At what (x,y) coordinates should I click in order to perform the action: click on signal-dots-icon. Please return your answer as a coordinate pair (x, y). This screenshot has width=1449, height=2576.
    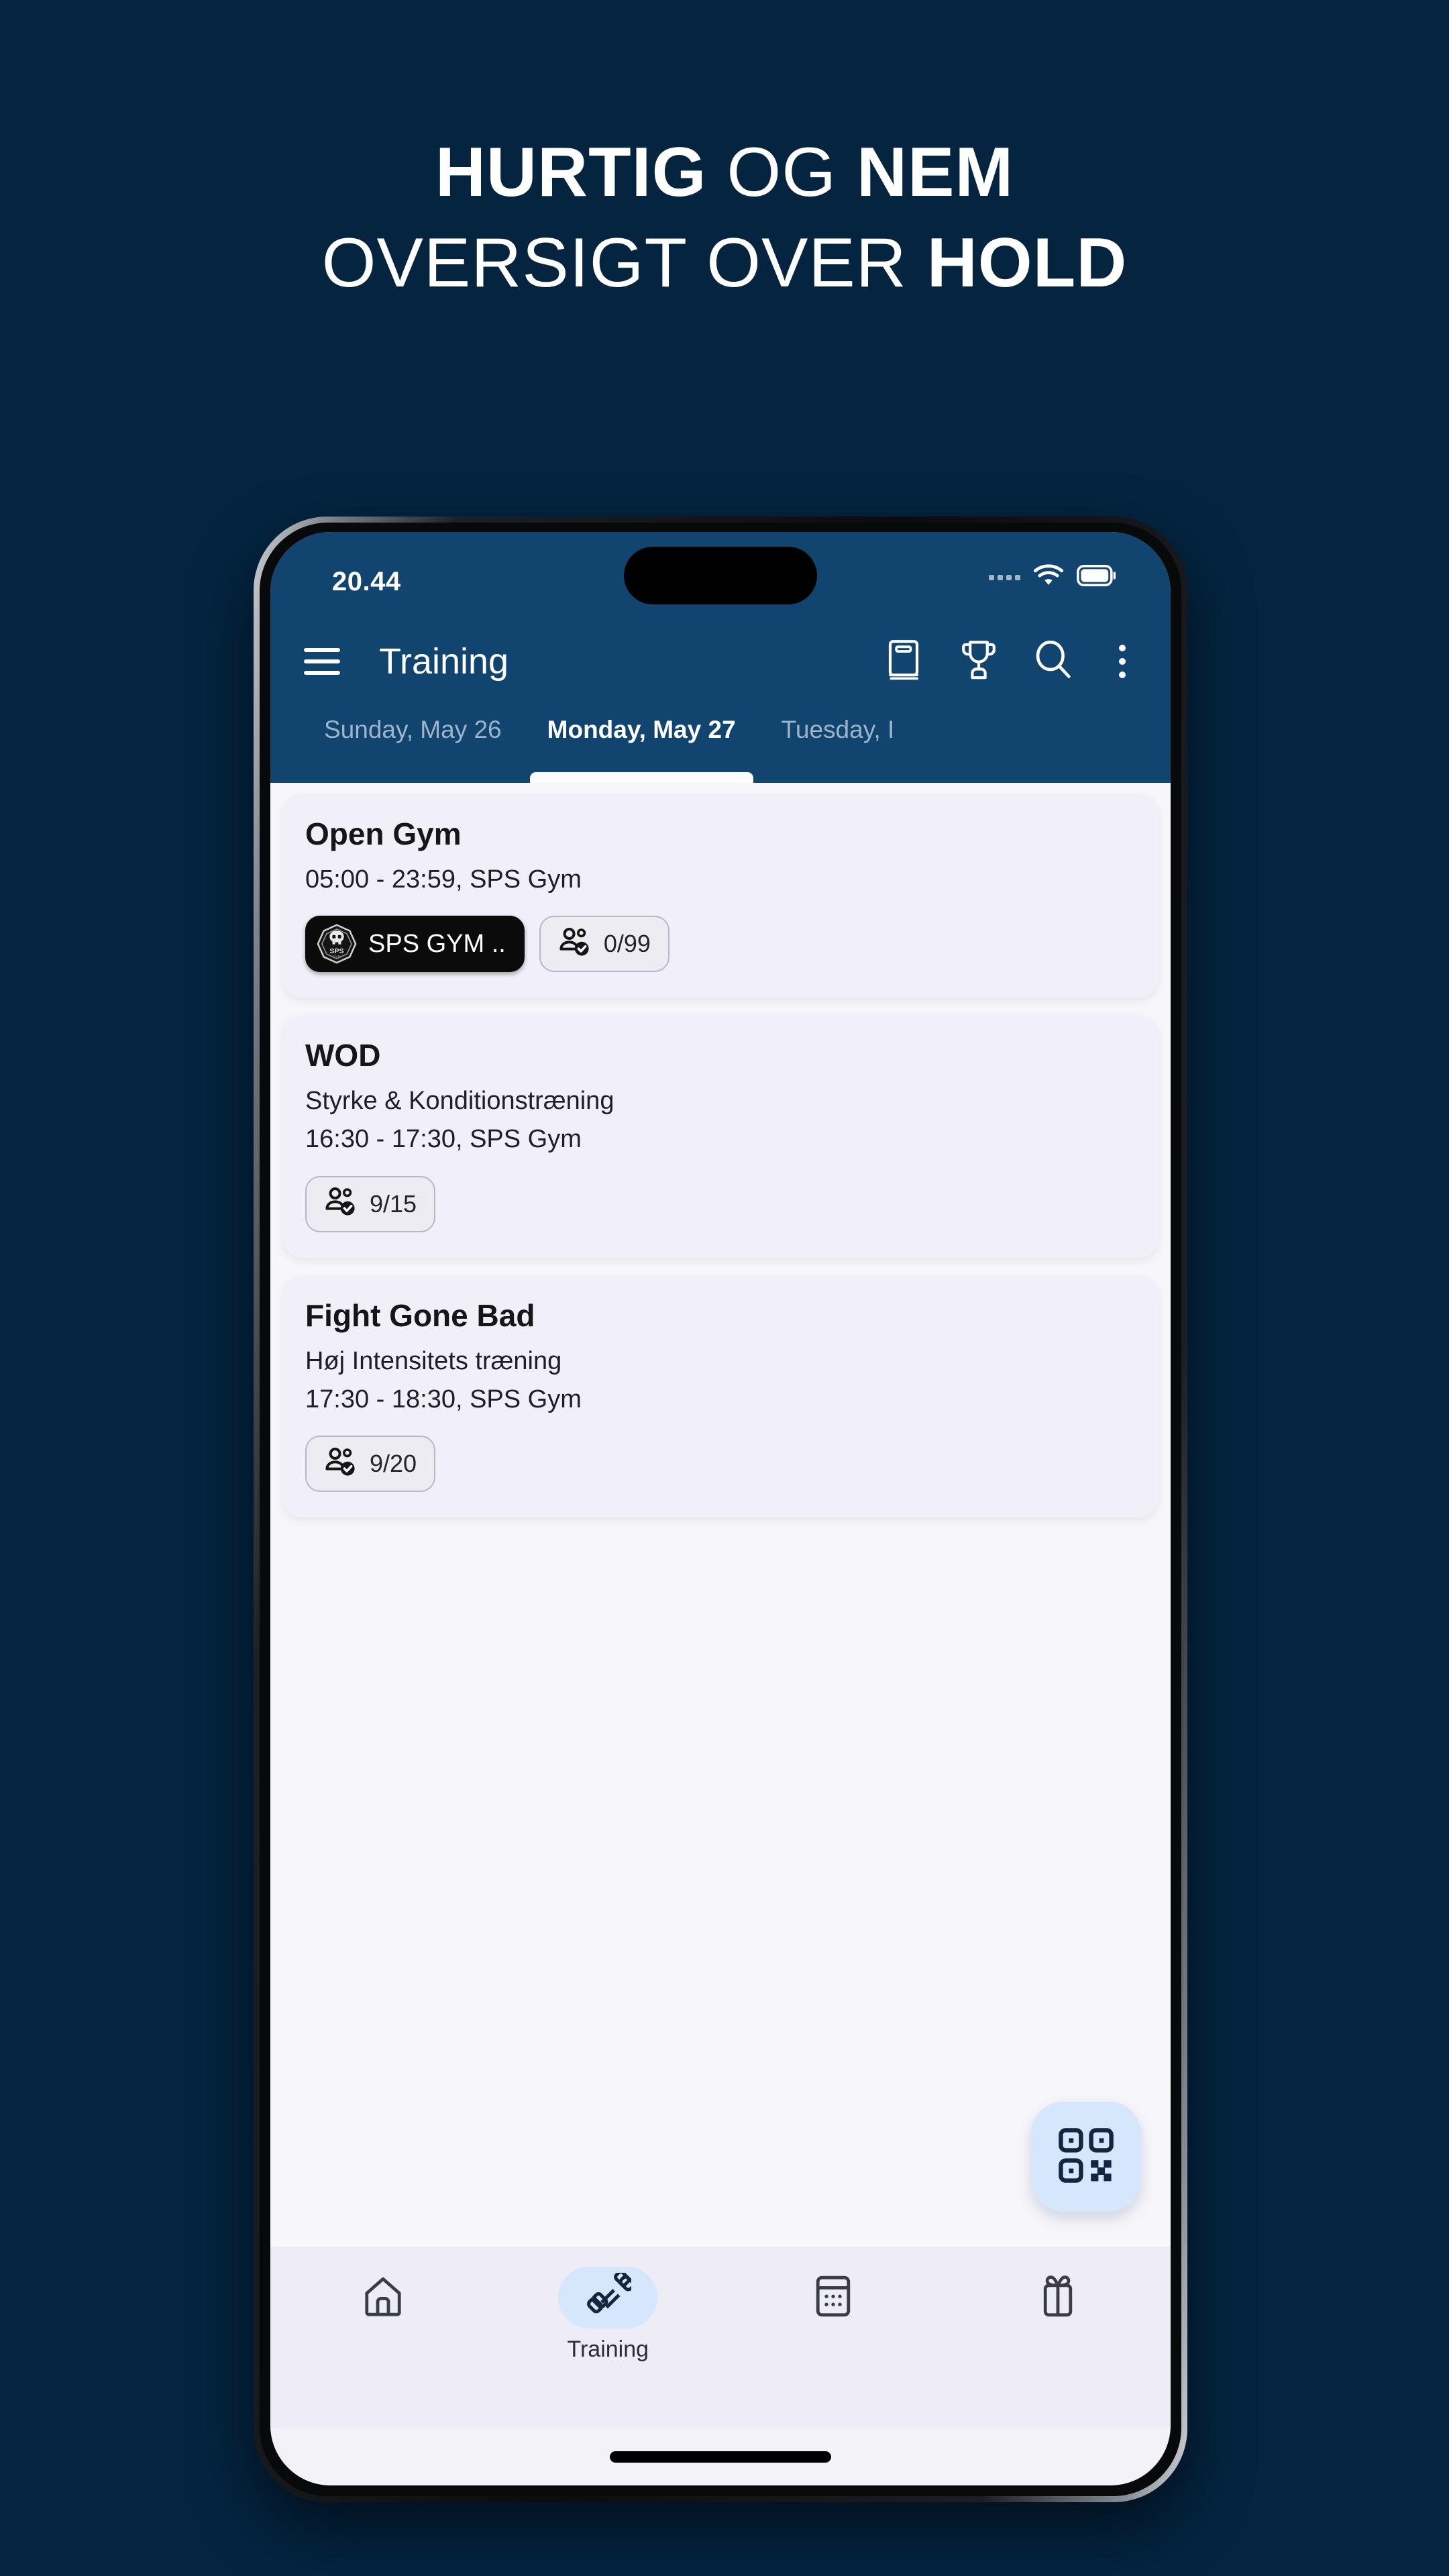
    Looking at the image, I should click on (1004, 577).